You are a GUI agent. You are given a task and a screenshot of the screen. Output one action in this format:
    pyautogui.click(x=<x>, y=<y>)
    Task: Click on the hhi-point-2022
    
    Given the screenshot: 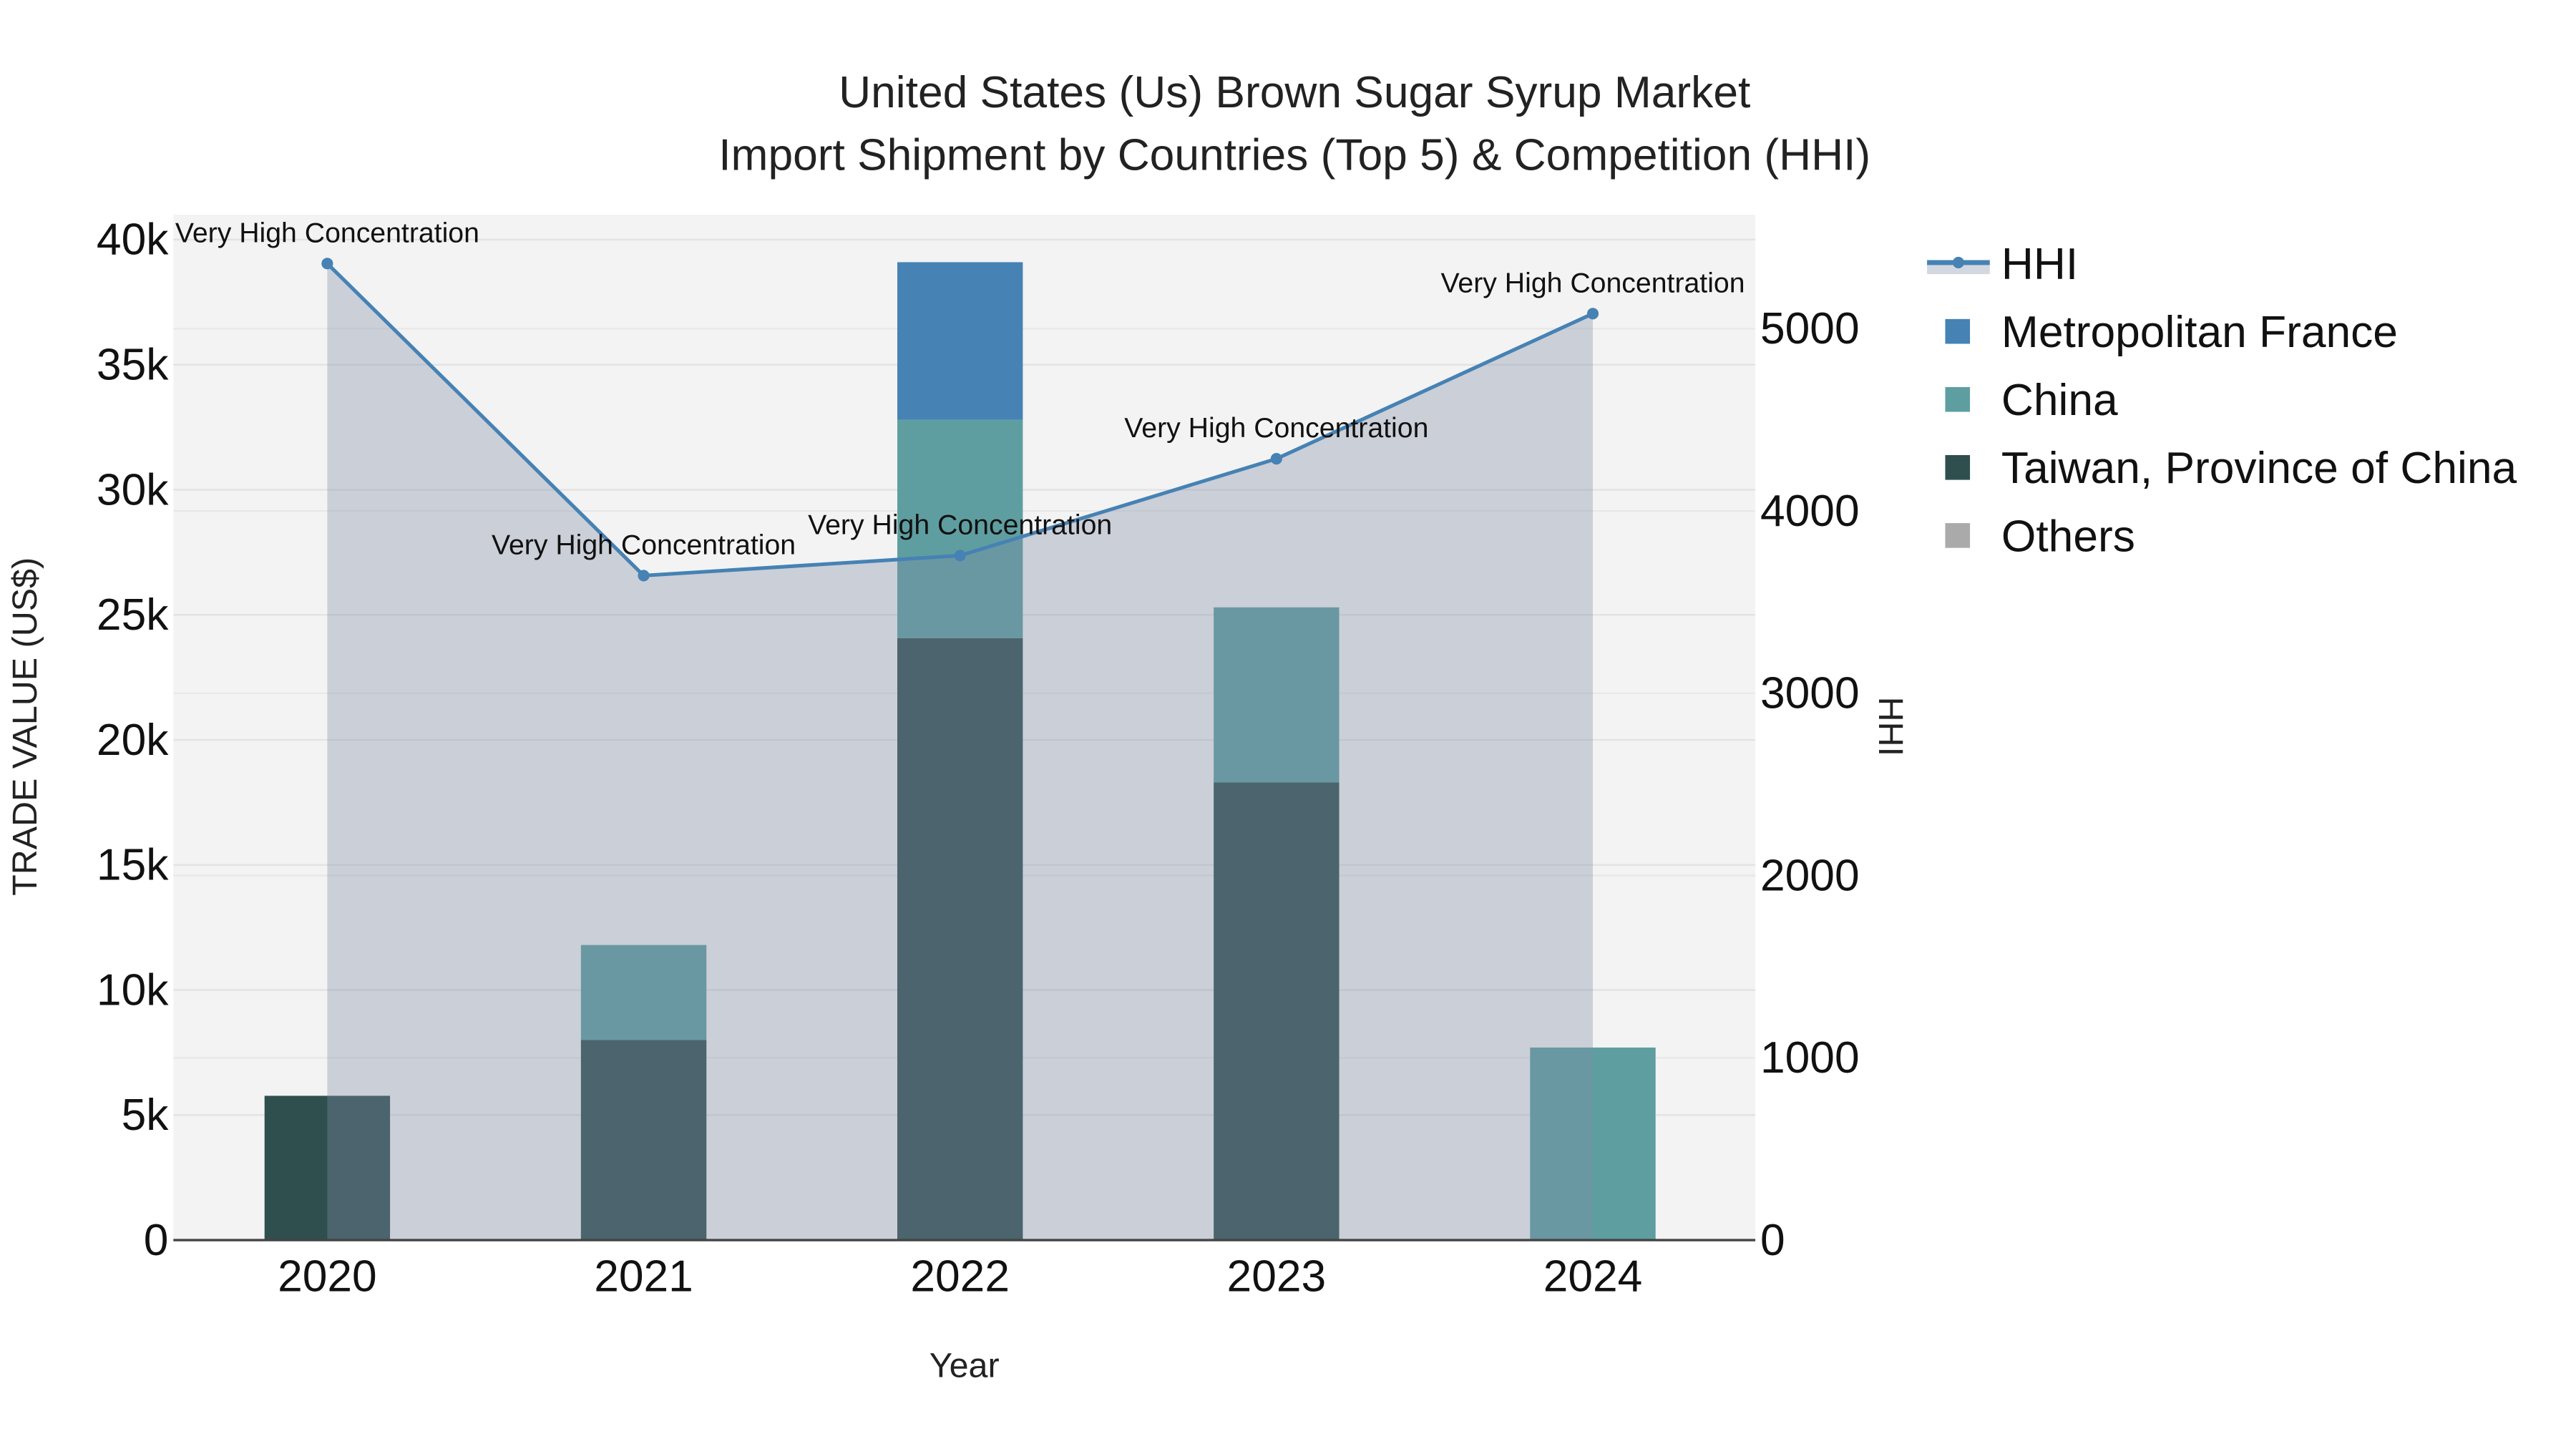 What is the action you would take?
    pyautogui.click(x=960, y=556)
    